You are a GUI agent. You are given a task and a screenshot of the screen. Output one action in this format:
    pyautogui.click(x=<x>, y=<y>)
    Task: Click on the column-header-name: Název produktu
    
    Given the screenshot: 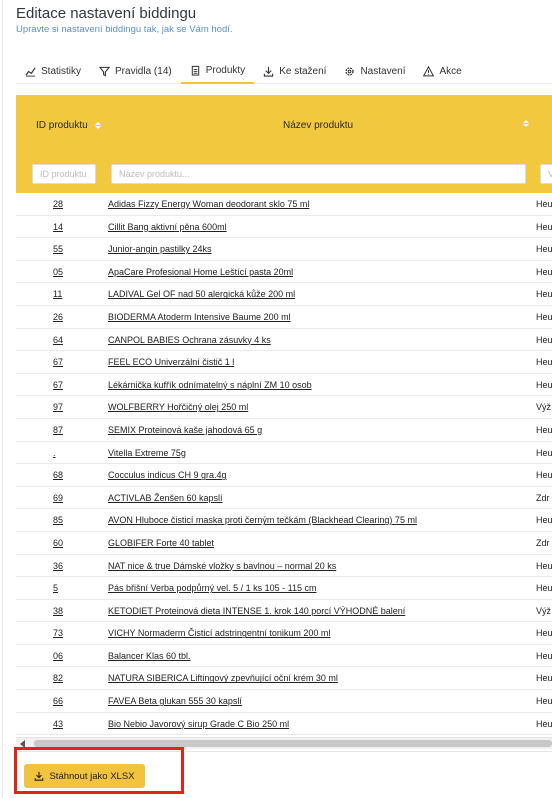 What is the action you would take?
    pyautogui.click(x=318, y=125)
    